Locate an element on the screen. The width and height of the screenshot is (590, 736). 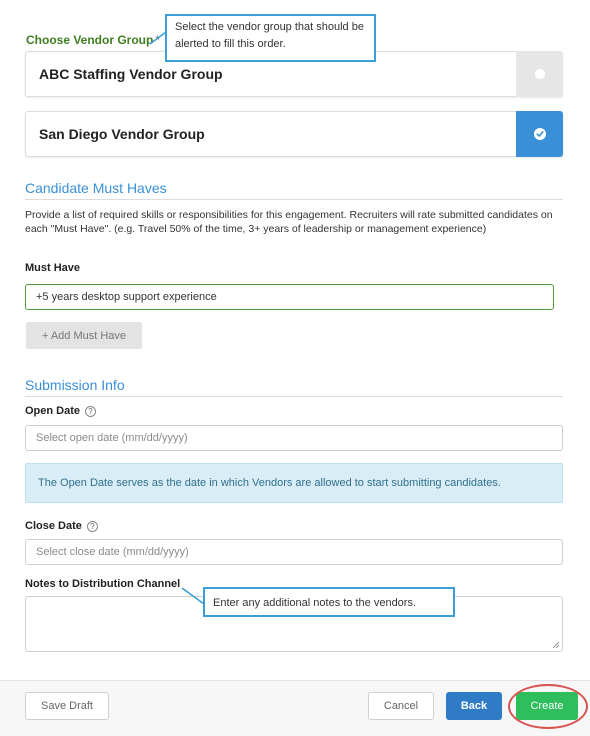
close-date-label: Close Date? is located at coordinates (61, 526).